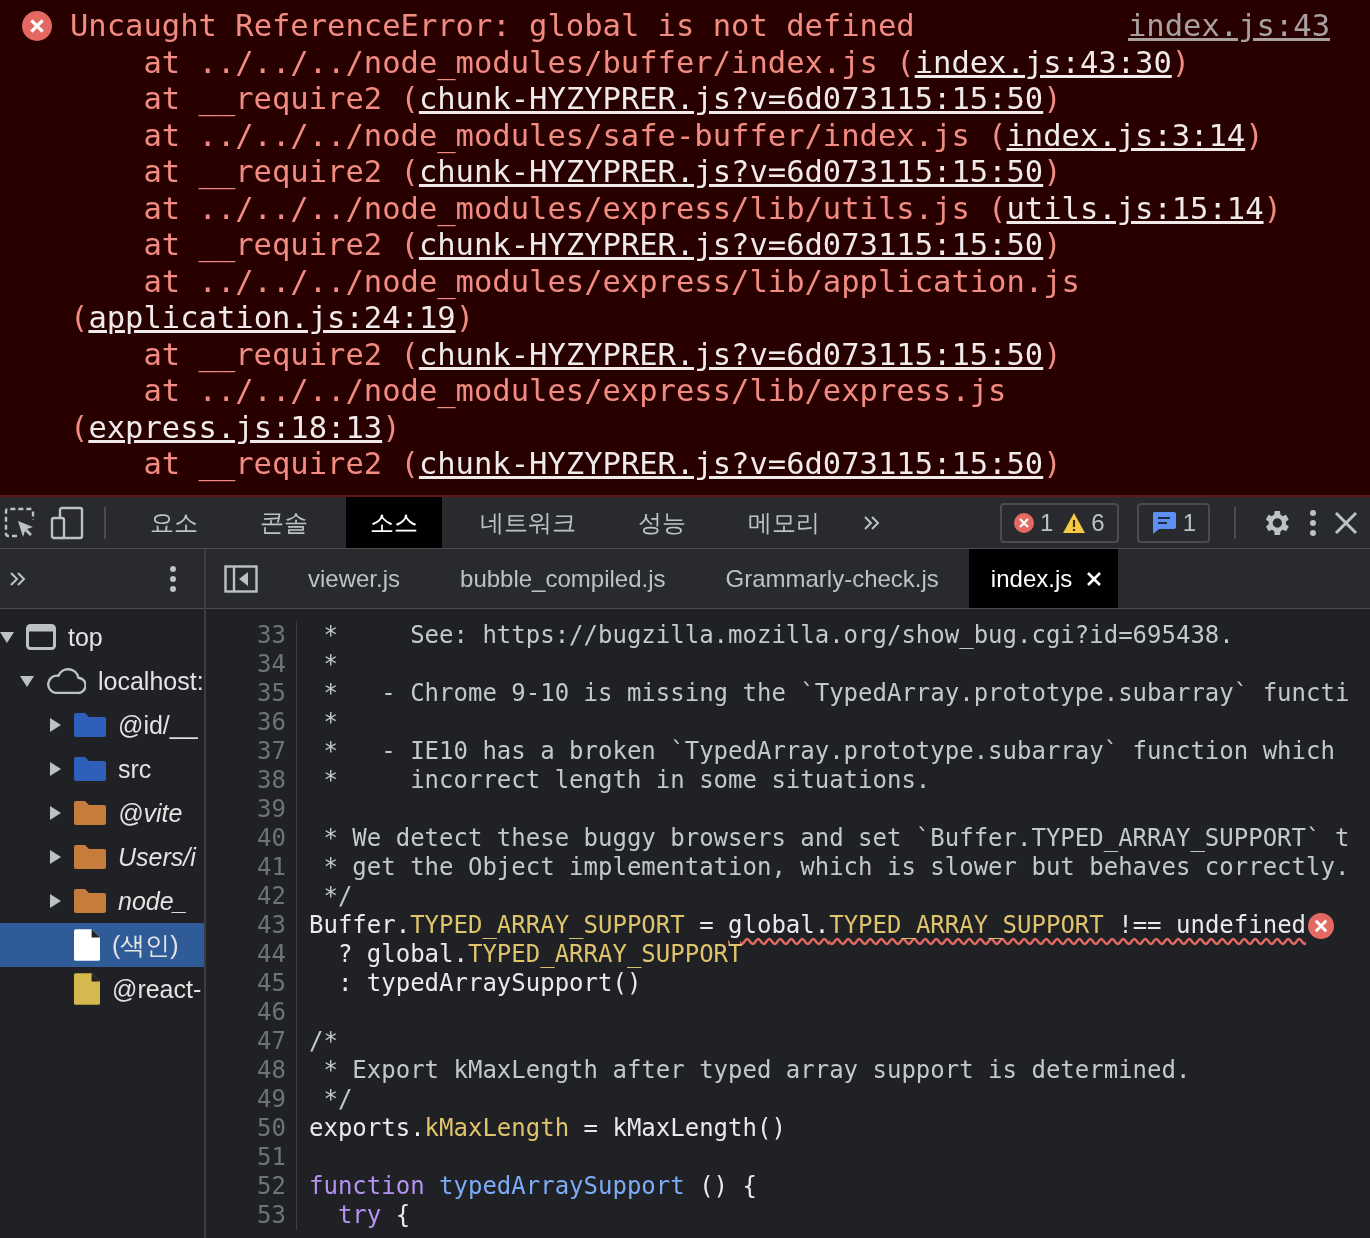  What do you see at coordinates (489, 983) in the screenshot?
I see `code-line: : typedArraySupport()` at bounding box center [489, 983].